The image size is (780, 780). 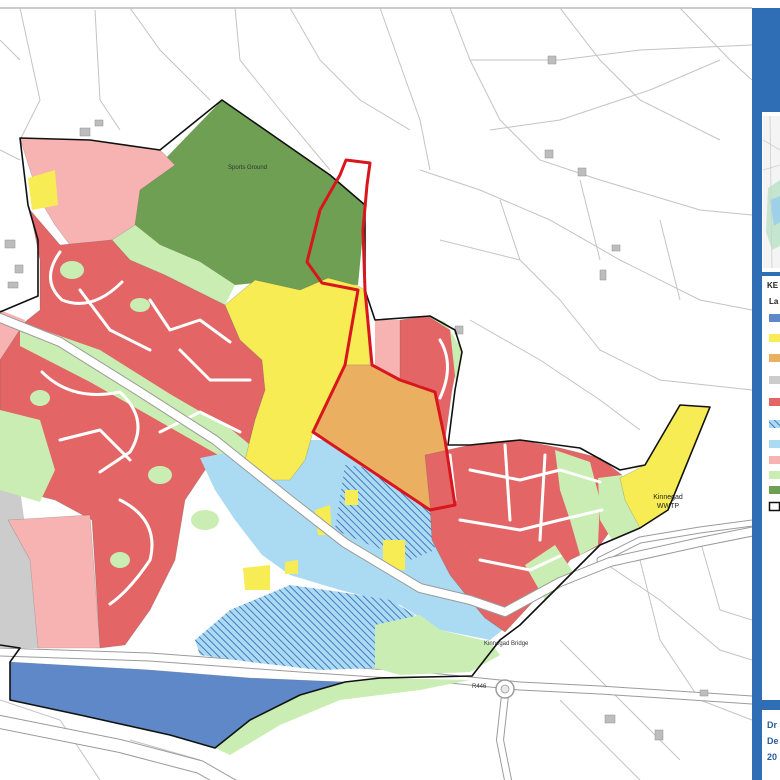 I want to click on title-block-line-3: 20, so click(x=772, y=757).